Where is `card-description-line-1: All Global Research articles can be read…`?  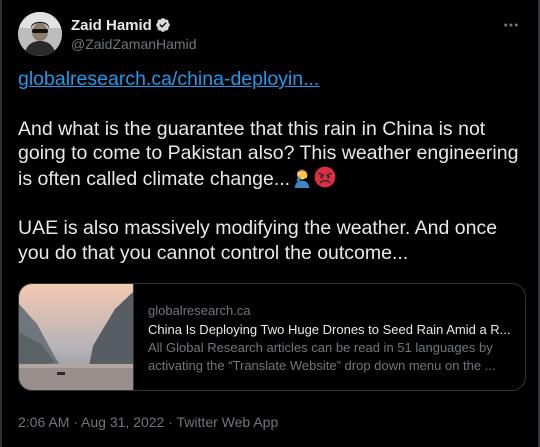
card-description-line-1: All Global Research articles can be read… is located at coordinates (320, 347).